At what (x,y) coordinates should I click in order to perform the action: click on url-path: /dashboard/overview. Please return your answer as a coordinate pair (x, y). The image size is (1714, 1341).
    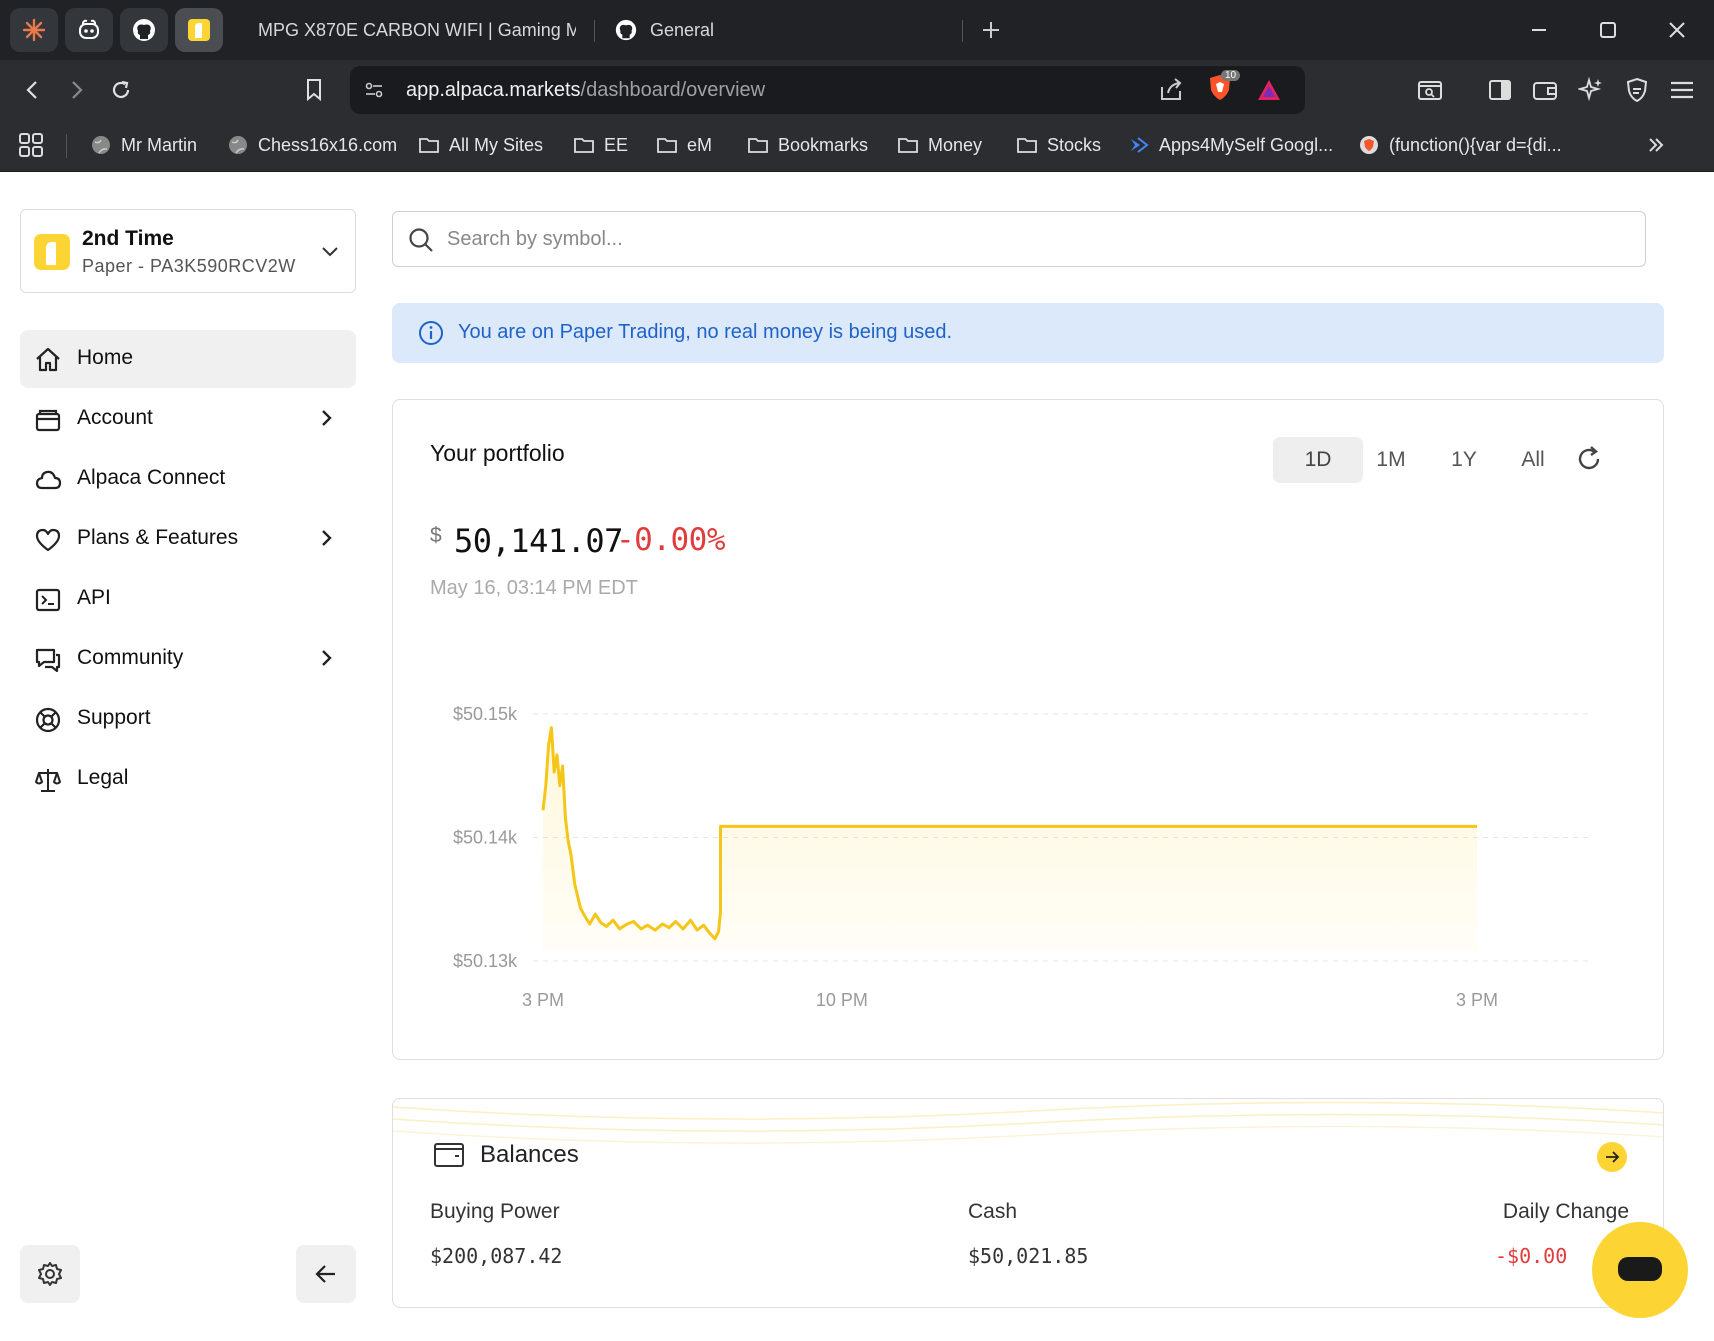
    Looking at the image, I should click on (673, 90).